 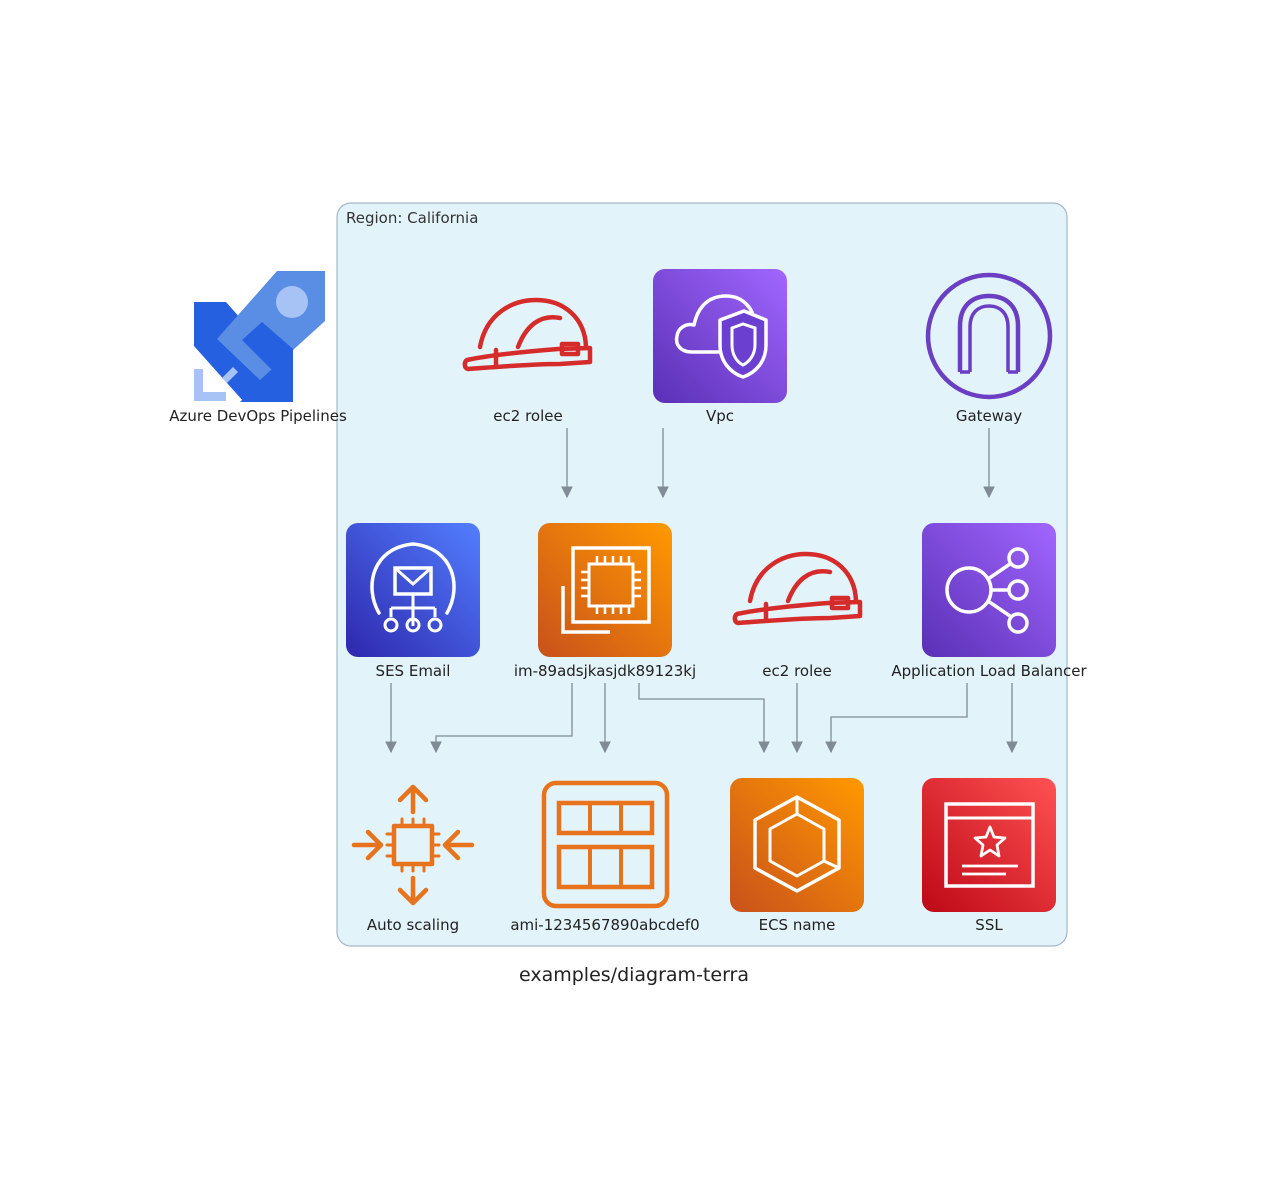 I want to click on node-label: SSL, so click(x=989, y=925).